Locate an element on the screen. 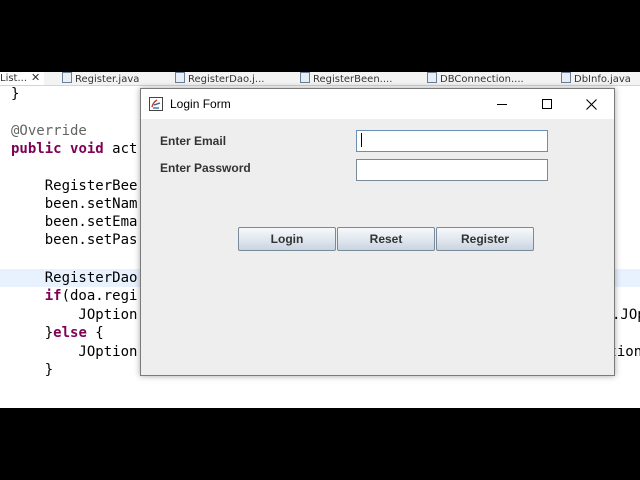  code-annotation: @Override is located at coordinates (49, 131).